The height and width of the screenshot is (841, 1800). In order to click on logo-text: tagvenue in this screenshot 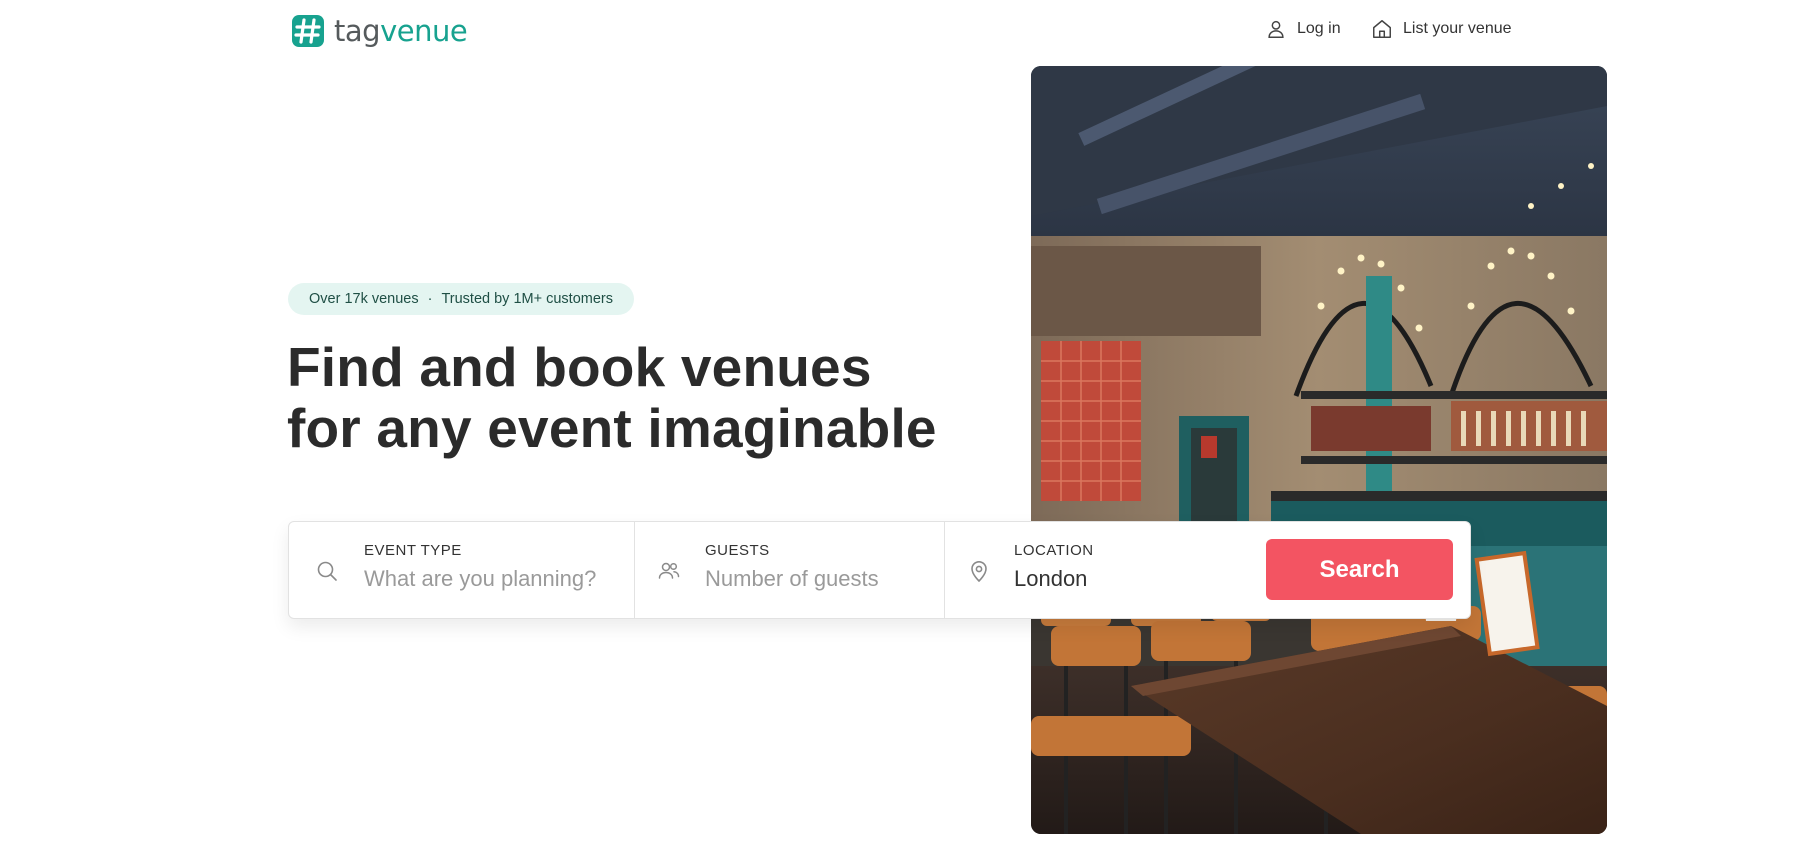, I will do `click(401, 31)`.